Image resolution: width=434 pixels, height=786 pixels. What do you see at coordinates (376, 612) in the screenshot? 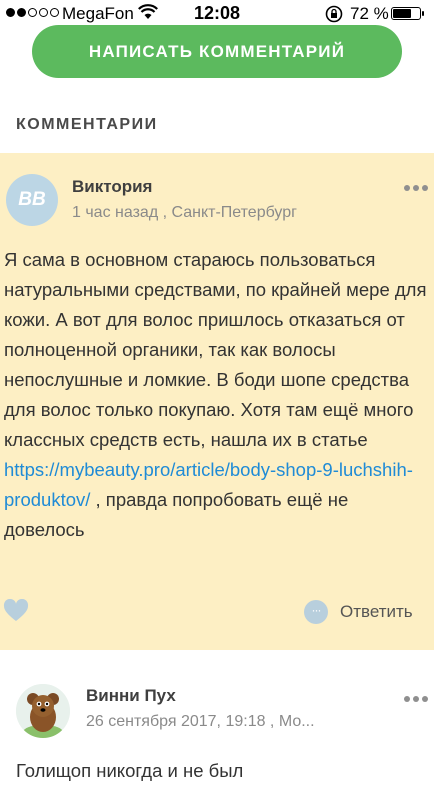
I see `reply-button: Ответить` at bounding box center [376, 612].